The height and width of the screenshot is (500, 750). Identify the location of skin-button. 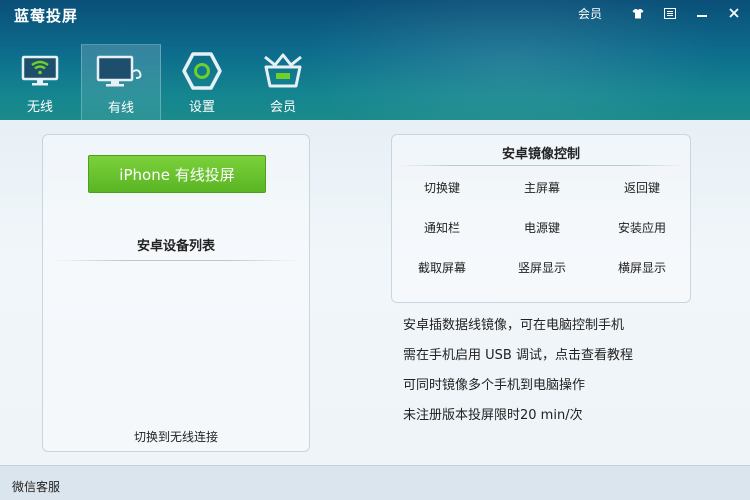
(638, 13).